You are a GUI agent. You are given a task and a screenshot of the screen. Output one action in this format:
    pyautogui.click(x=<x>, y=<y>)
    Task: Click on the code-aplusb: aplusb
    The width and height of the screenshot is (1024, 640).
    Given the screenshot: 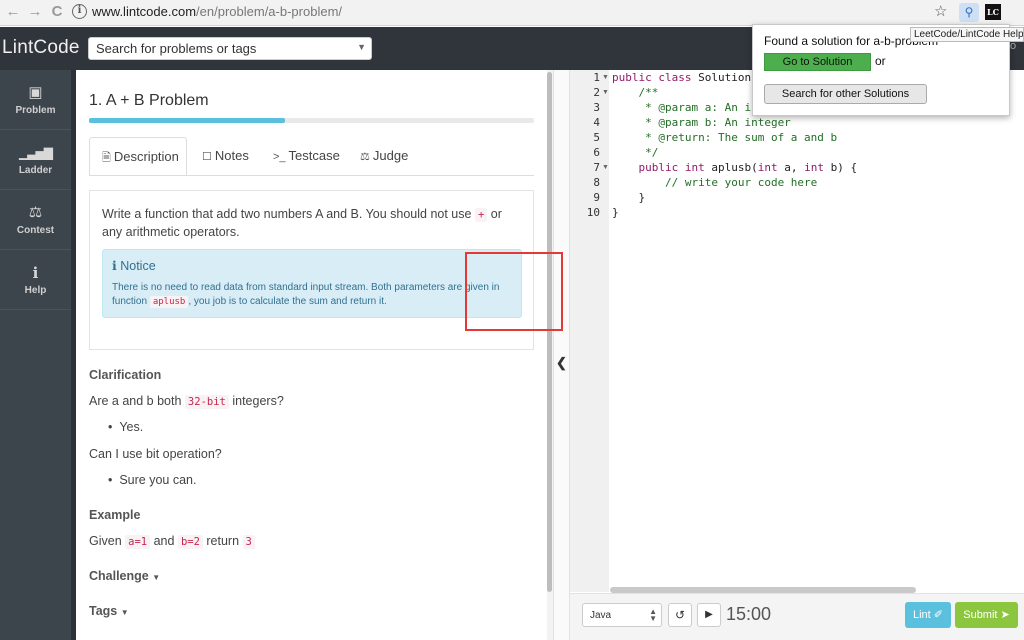 What is the action you would take?
    pyautogui.click(x=169, y=302)
    